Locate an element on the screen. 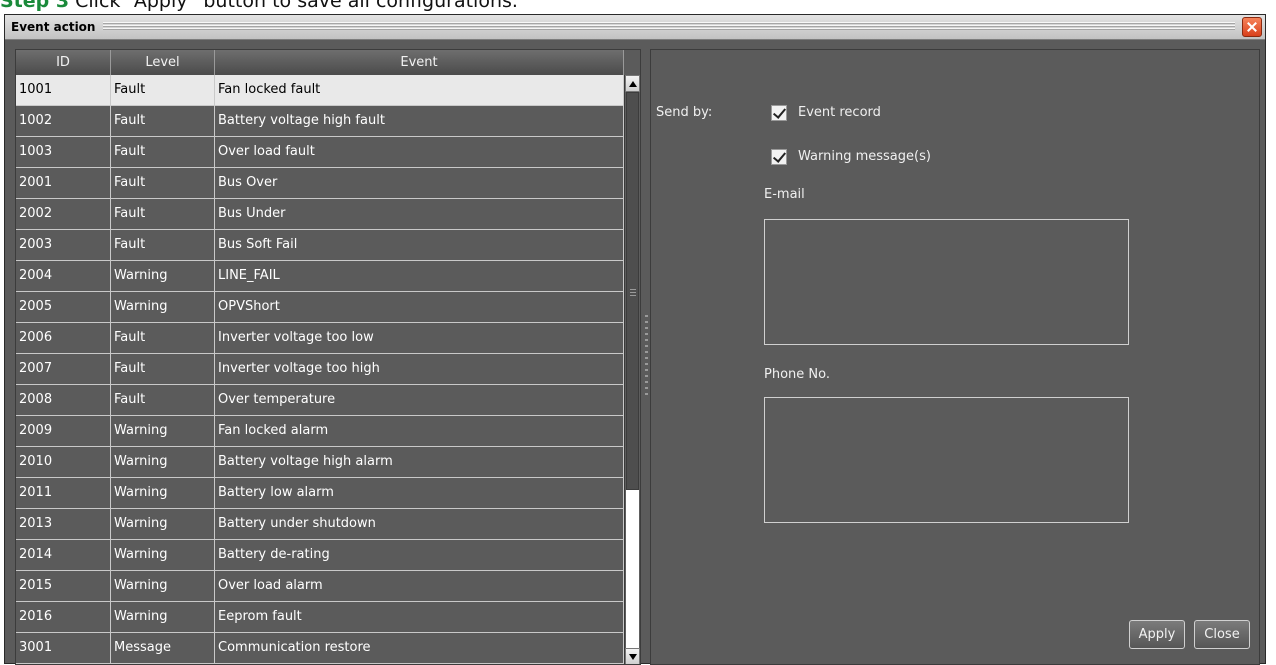 The height and width of the screenshot is (665, 1276). cell-event: Battery voltage high alarm is located at coordinates (419, 462).